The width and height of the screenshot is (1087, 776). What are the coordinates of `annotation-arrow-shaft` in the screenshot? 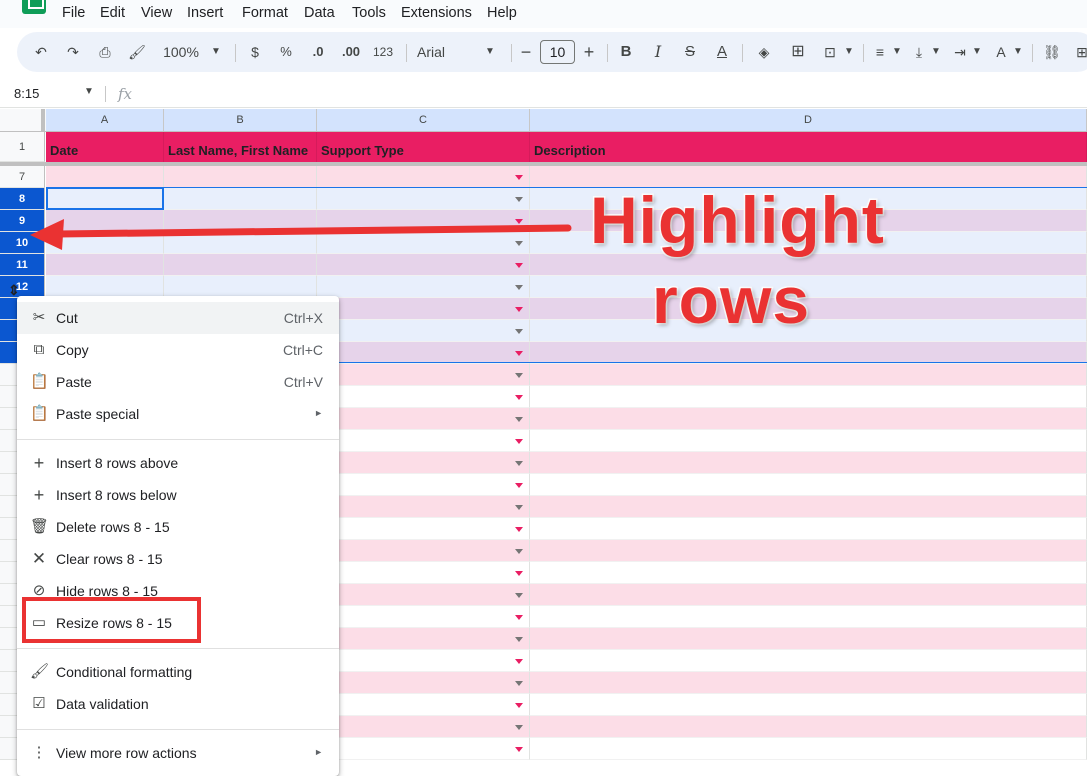 It's located at (313, 231).